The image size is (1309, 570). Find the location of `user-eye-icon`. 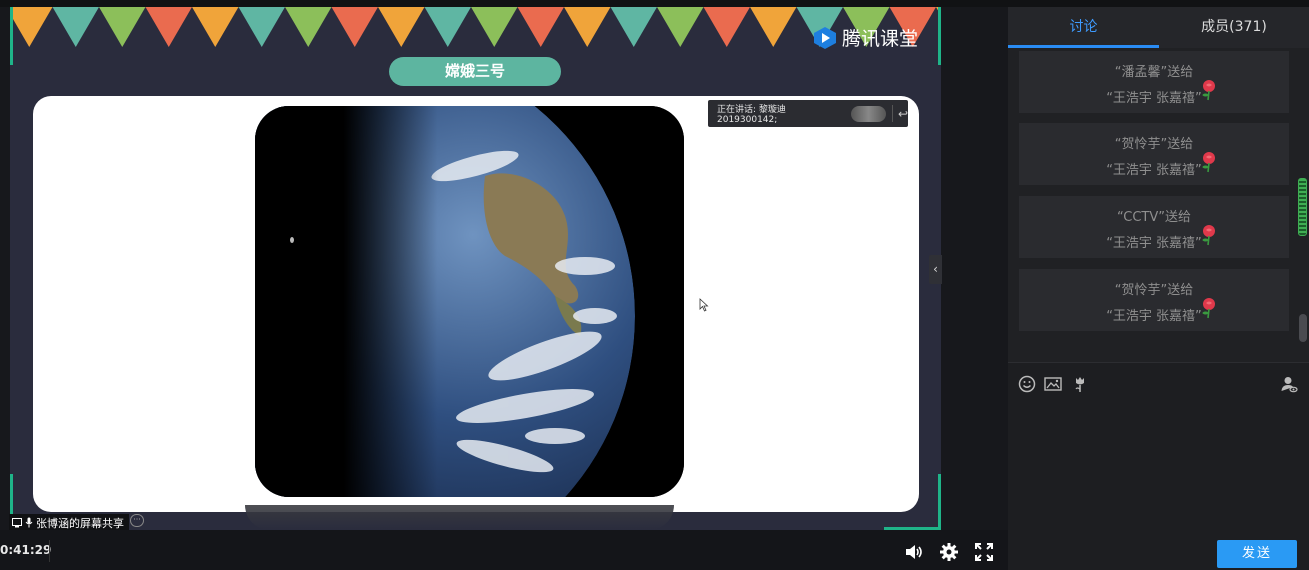

user-eye-icon is located at coordinates (1289, 384).